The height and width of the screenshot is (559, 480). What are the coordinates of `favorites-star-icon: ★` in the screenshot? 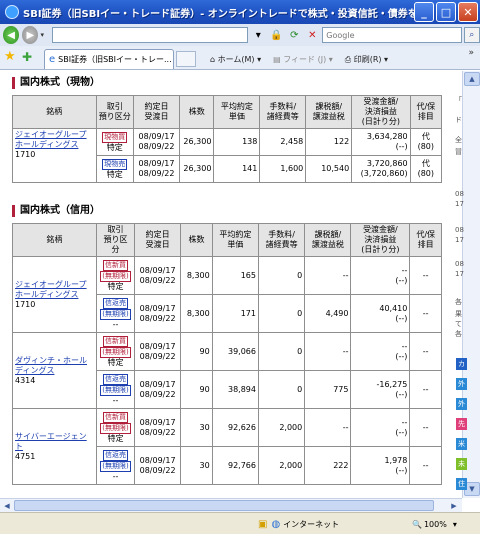 It's located at (12, 57).